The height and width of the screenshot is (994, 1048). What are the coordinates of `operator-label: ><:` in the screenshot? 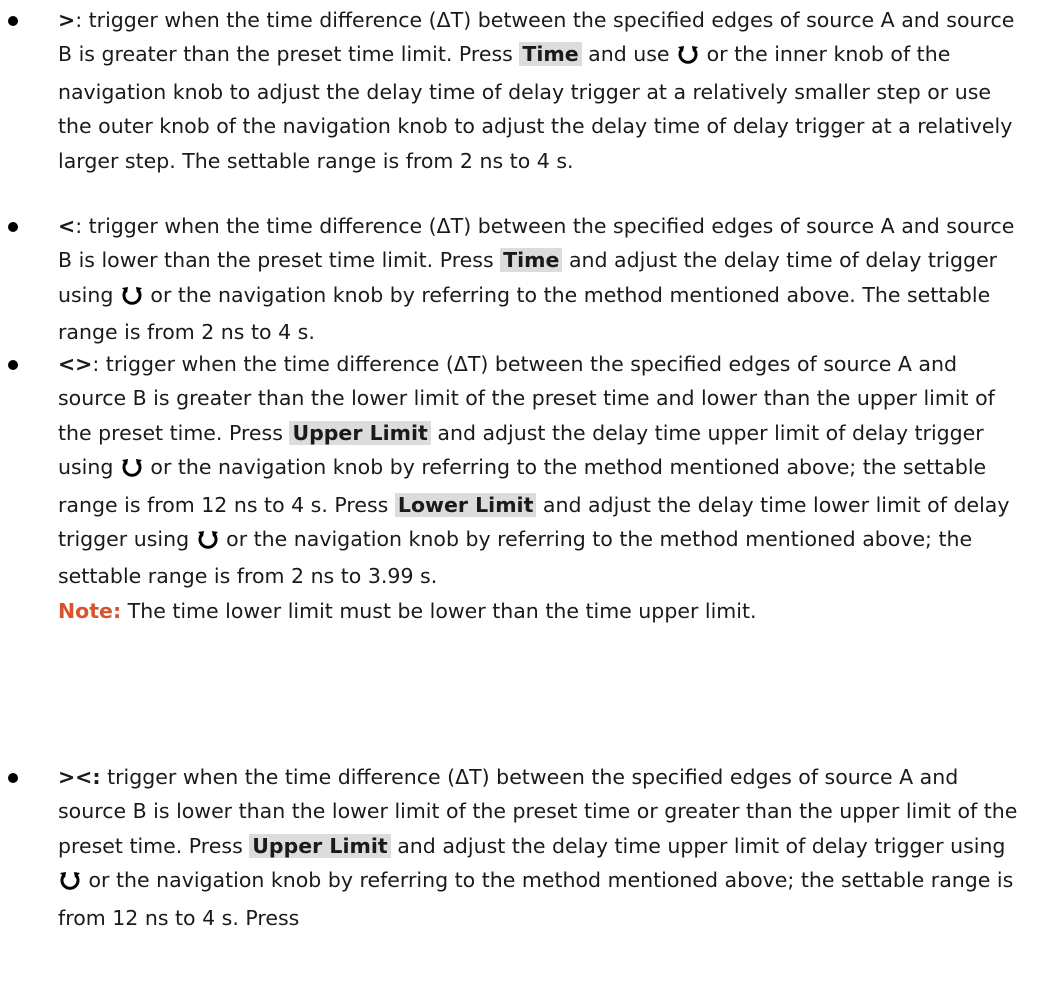 It's located at (79, 777).